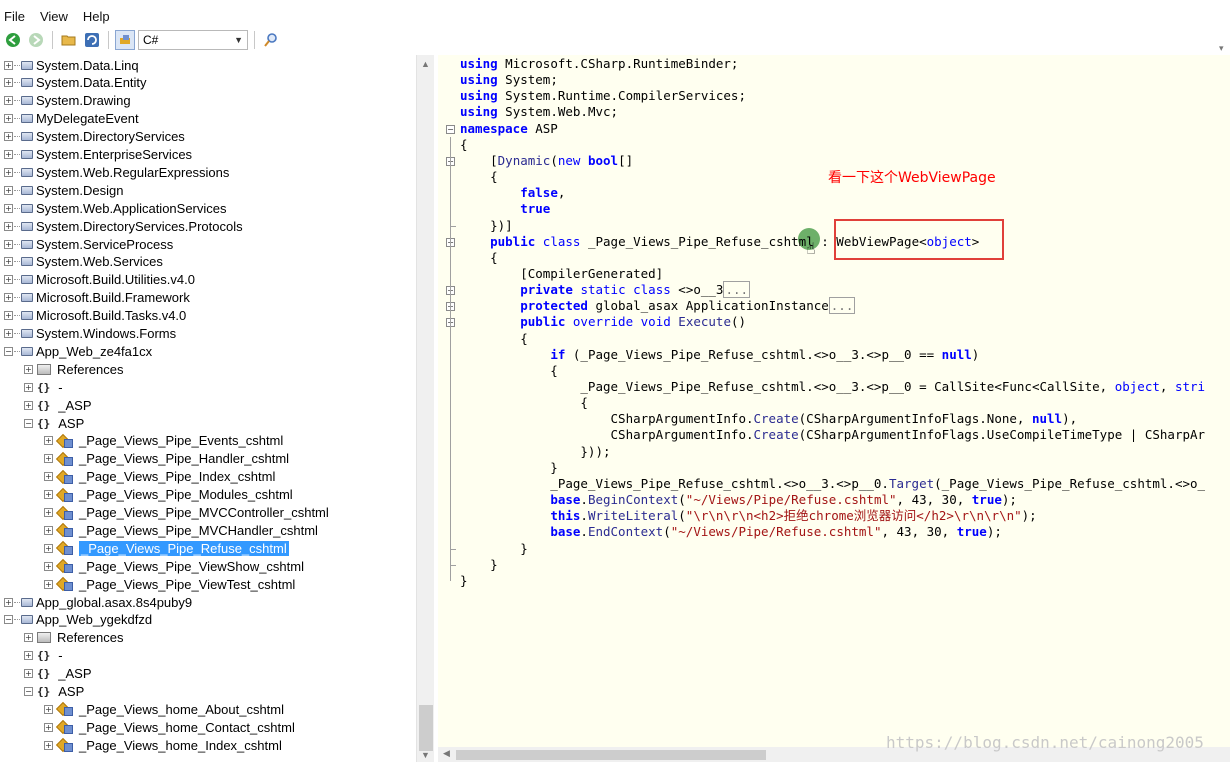 The height and width of the screenshot is (762, 1230). What do you see at coordinates (166, 459) in the screenshot?
I see `tree-item: + _Page_Views_Pipe_Handler_cshtml` at bounding box center [166, 459].